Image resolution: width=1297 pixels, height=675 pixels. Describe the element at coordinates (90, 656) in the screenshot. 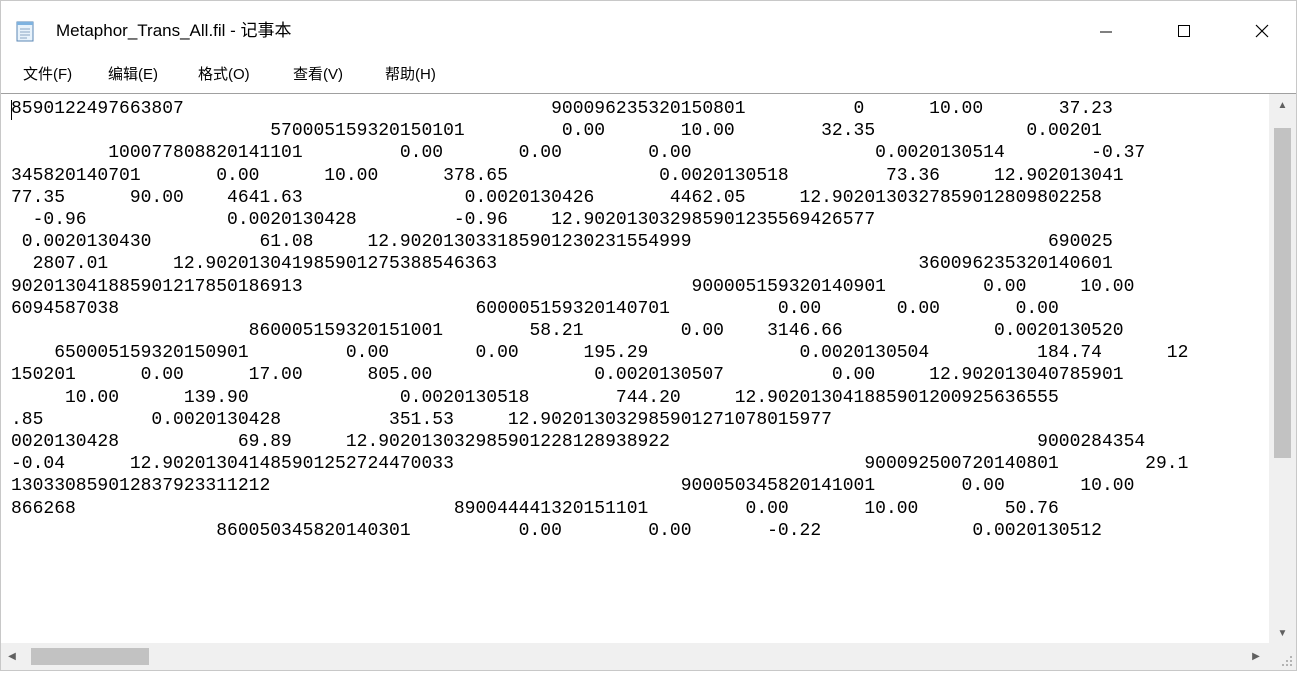

I see `horizontal-scroll-thumb` at that location.